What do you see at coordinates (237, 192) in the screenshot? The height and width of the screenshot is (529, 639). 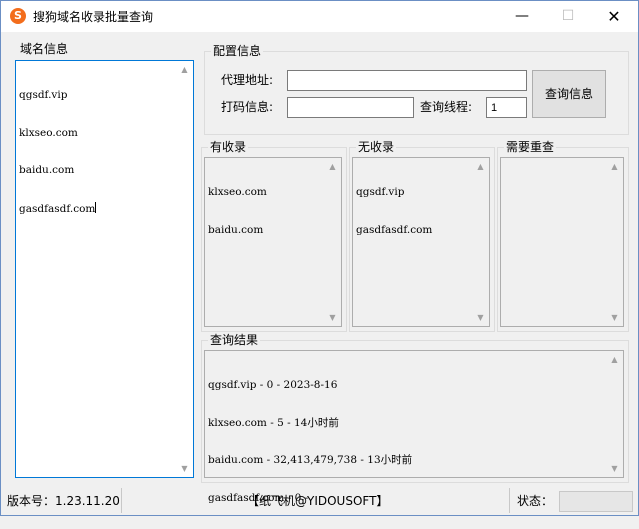 I see `indexed-line: klxseo.com` at bounding box center [237, 192].